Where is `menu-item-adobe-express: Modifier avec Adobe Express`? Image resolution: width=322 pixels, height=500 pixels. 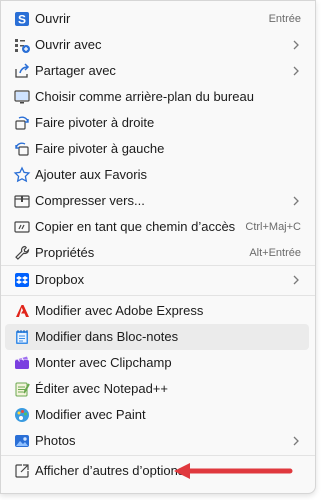 menu-item-adobe-express: Modifier avec Adobe Express is located at coordinates (157, 311).